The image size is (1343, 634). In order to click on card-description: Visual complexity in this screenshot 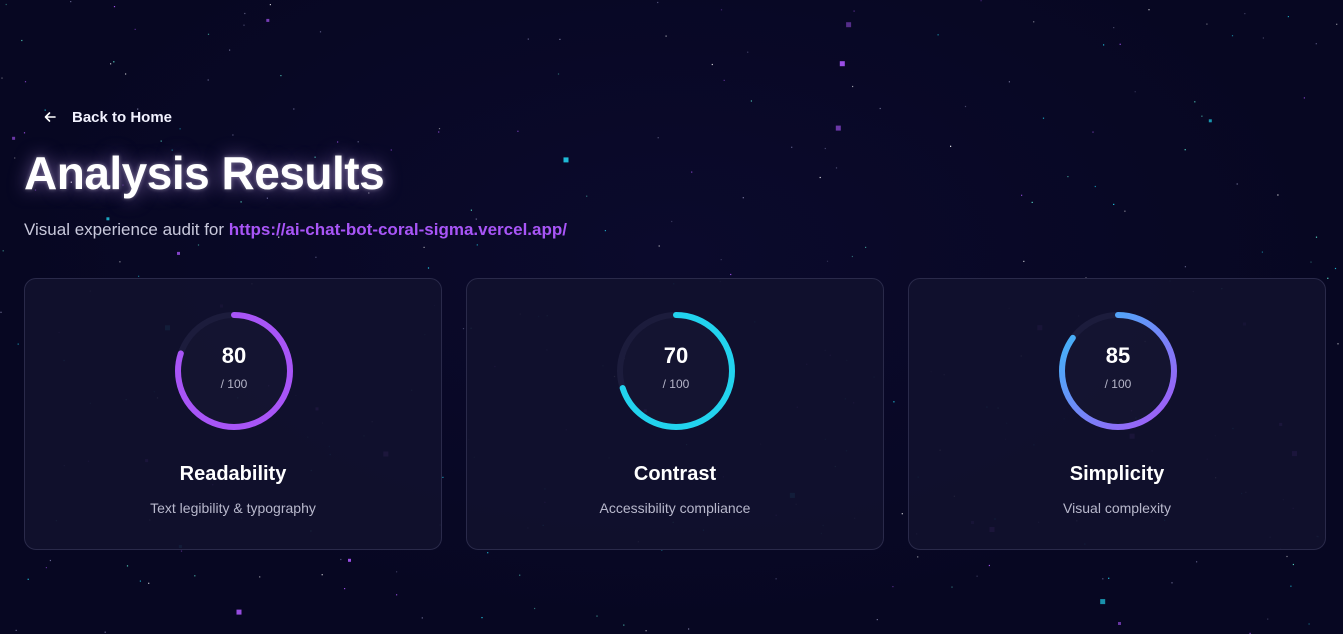, I will do `click(1117, 508)`.